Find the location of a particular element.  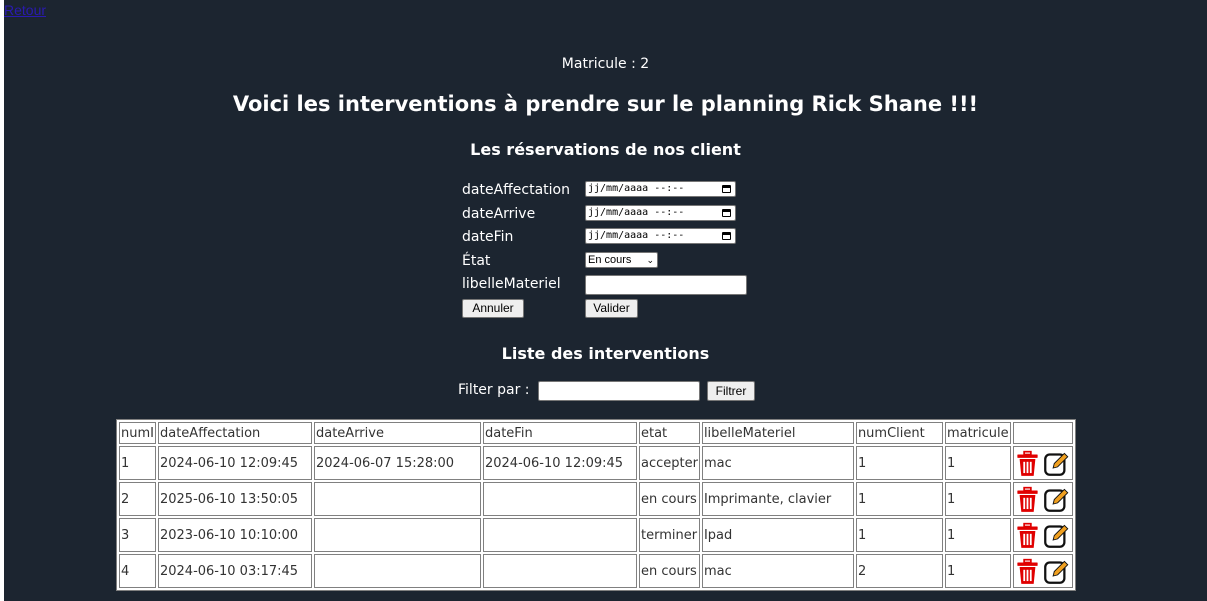

date-fin-label: dateFin is located at coordinates (488, 237).